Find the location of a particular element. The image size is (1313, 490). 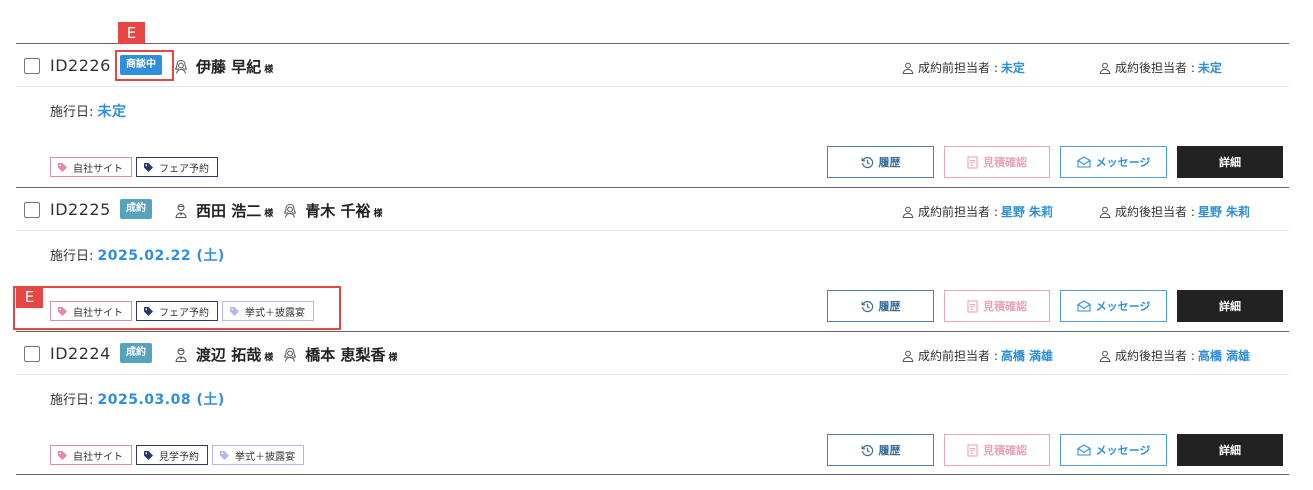

customer-name: 橋本 恵梨香 is located at coordinates (345, 355).